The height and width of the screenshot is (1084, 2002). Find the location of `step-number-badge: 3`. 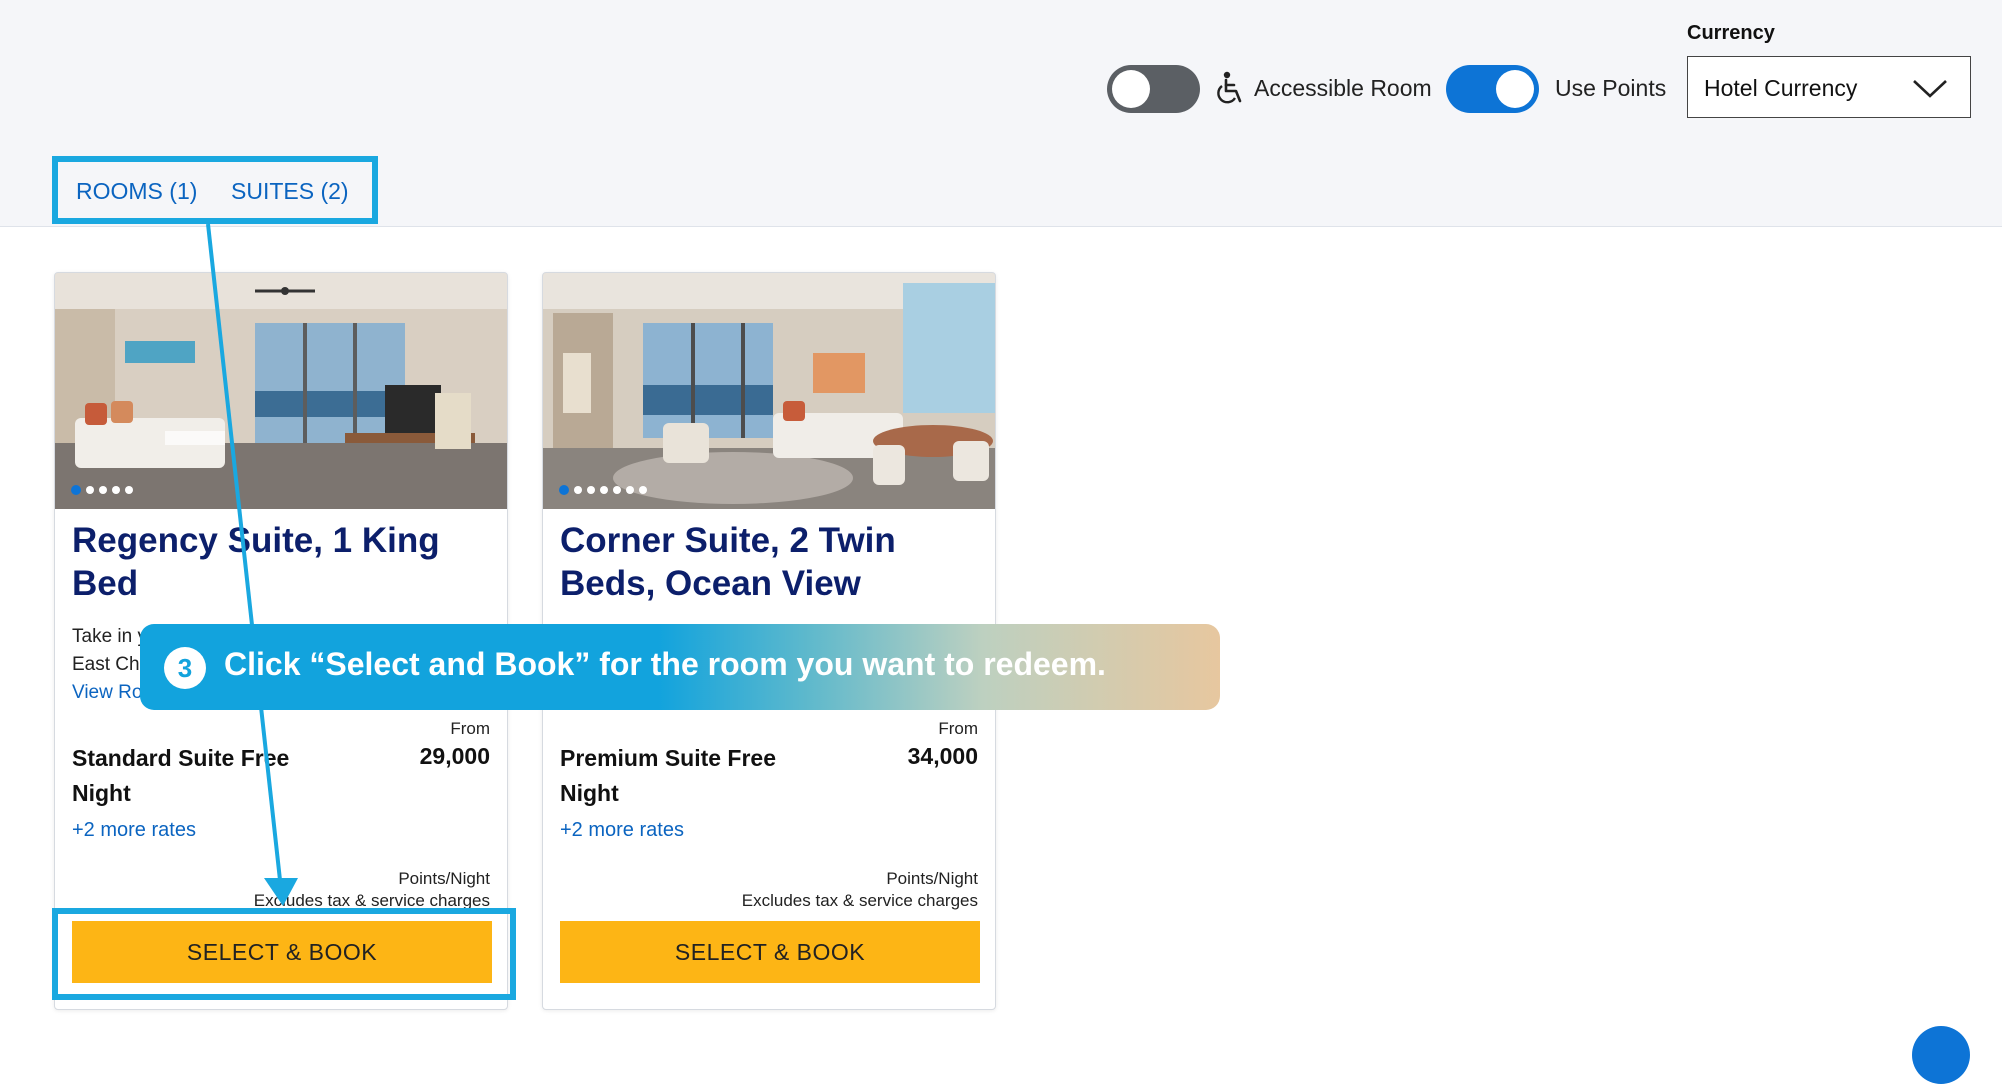

step-number-badge: 3 is located at coordinates (185, 668).